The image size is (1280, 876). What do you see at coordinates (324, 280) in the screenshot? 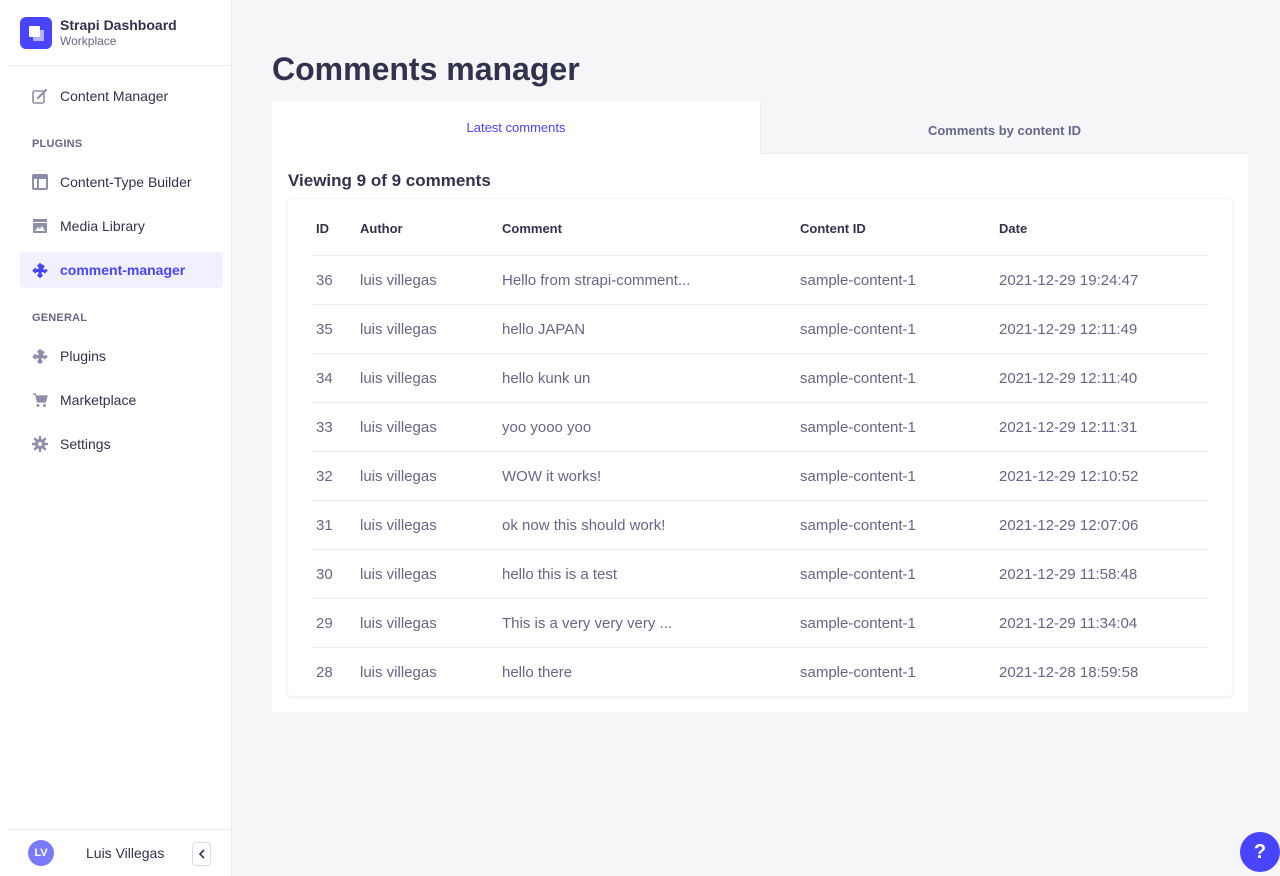
I see `cell-id: 36` at bounding box center [324, 280].